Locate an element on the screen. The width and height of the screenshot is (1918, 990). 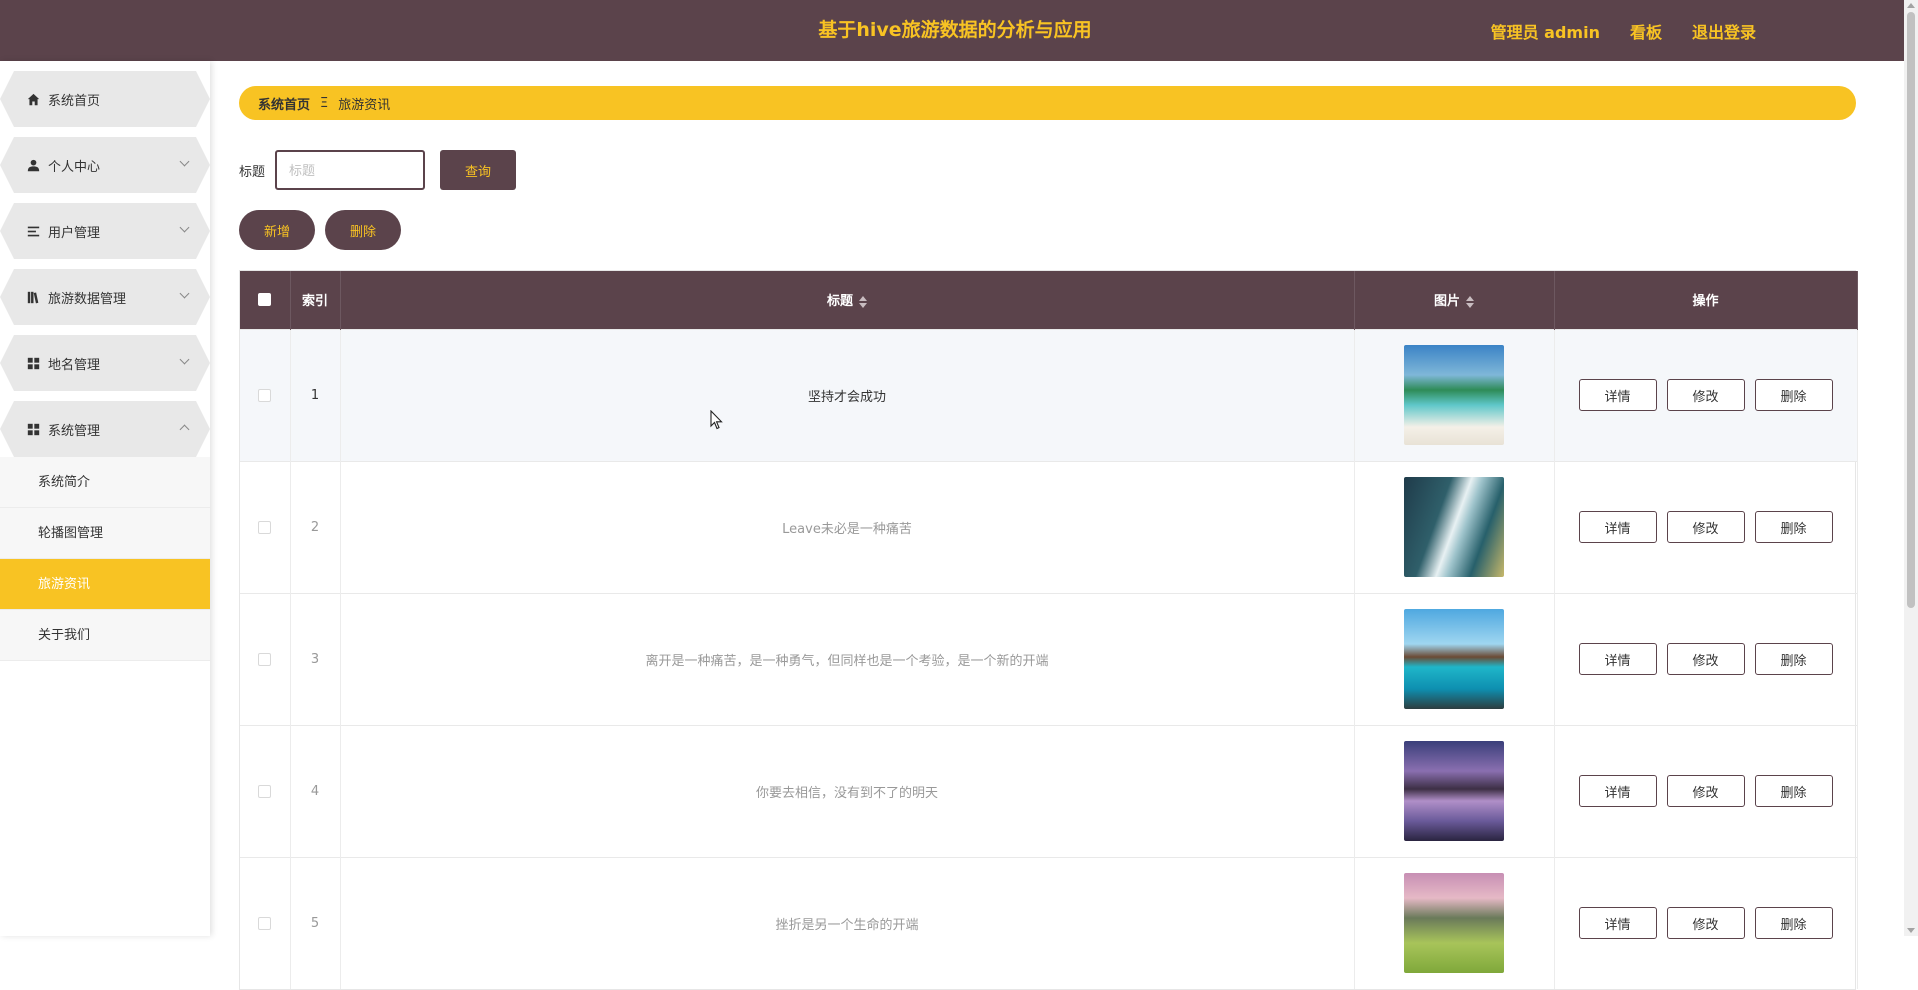
row-title: 坚持才会成功 is located at coordinates (847, 395).